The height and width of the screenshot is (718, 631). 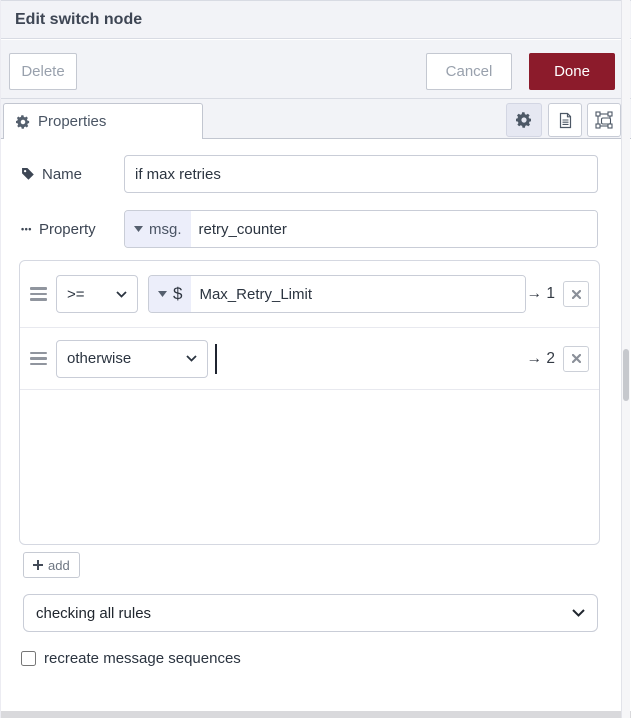 I want to click on rule-2-remove-button, so click(x=576, y=358).